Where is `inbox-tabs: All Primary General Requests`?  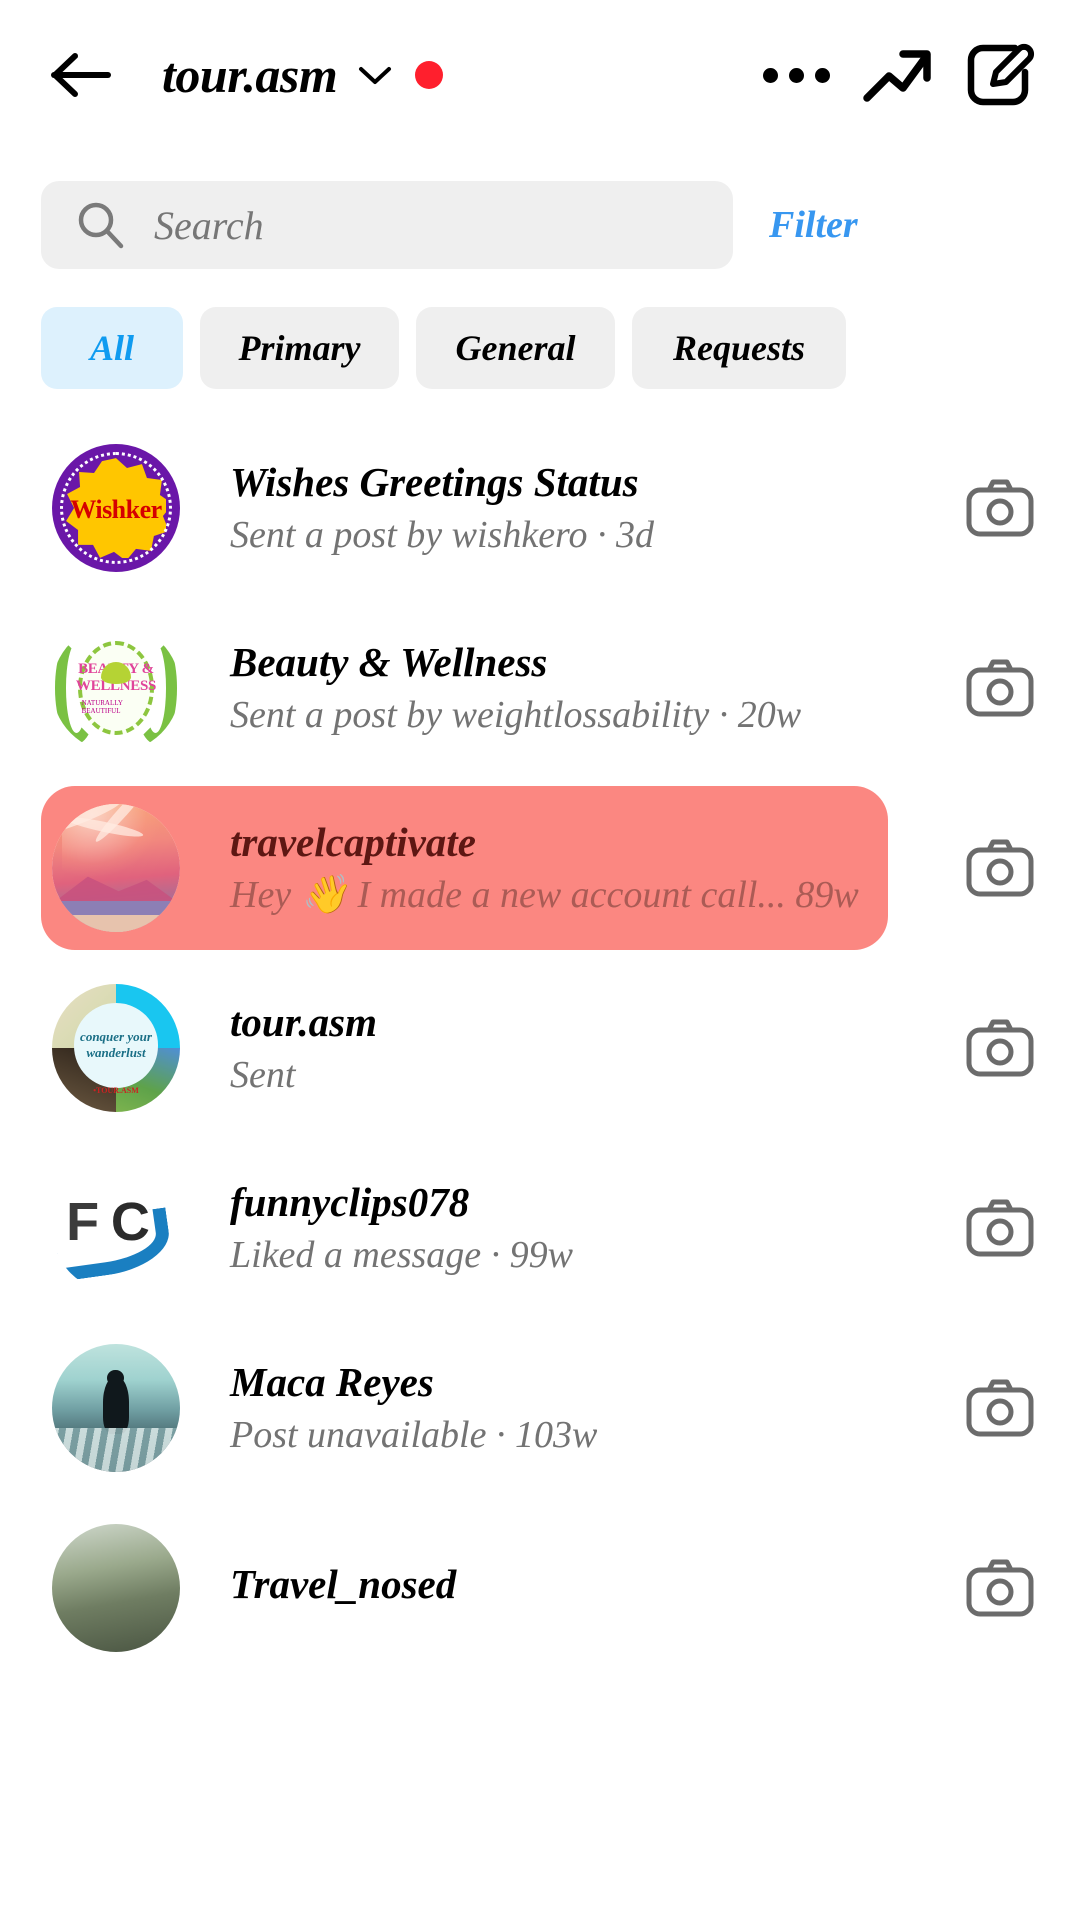
inbox-tabs: All Primary General Requests is located at coordinates (443, 348).